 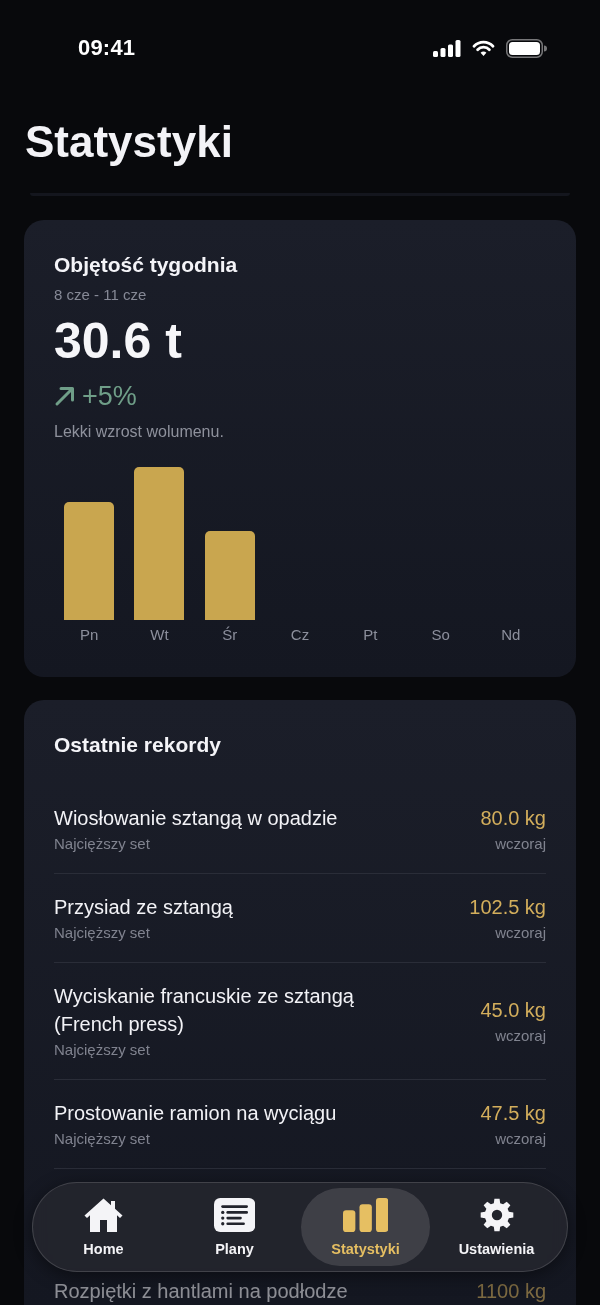 What do you see at coordinates (109, 396) in the screenshot?
I see `change-percent: +5%` at bounding box center [109, 396].